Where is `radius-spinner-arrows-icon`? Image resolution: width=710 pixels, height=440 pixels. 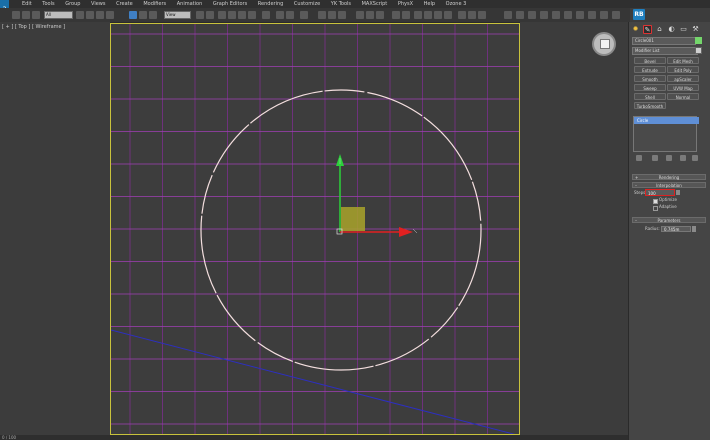
radius-spinner-arrows-icon is located at coordinates (694, 229).